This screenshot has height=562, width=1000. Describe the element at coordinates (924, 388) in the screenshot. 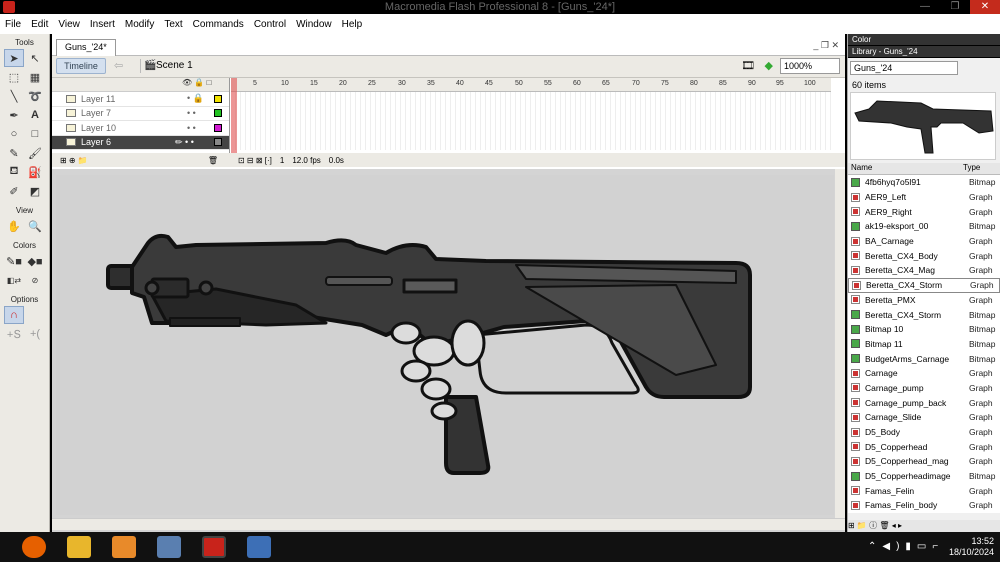

I see `library-item: Carnage_pump Graph` at that location.